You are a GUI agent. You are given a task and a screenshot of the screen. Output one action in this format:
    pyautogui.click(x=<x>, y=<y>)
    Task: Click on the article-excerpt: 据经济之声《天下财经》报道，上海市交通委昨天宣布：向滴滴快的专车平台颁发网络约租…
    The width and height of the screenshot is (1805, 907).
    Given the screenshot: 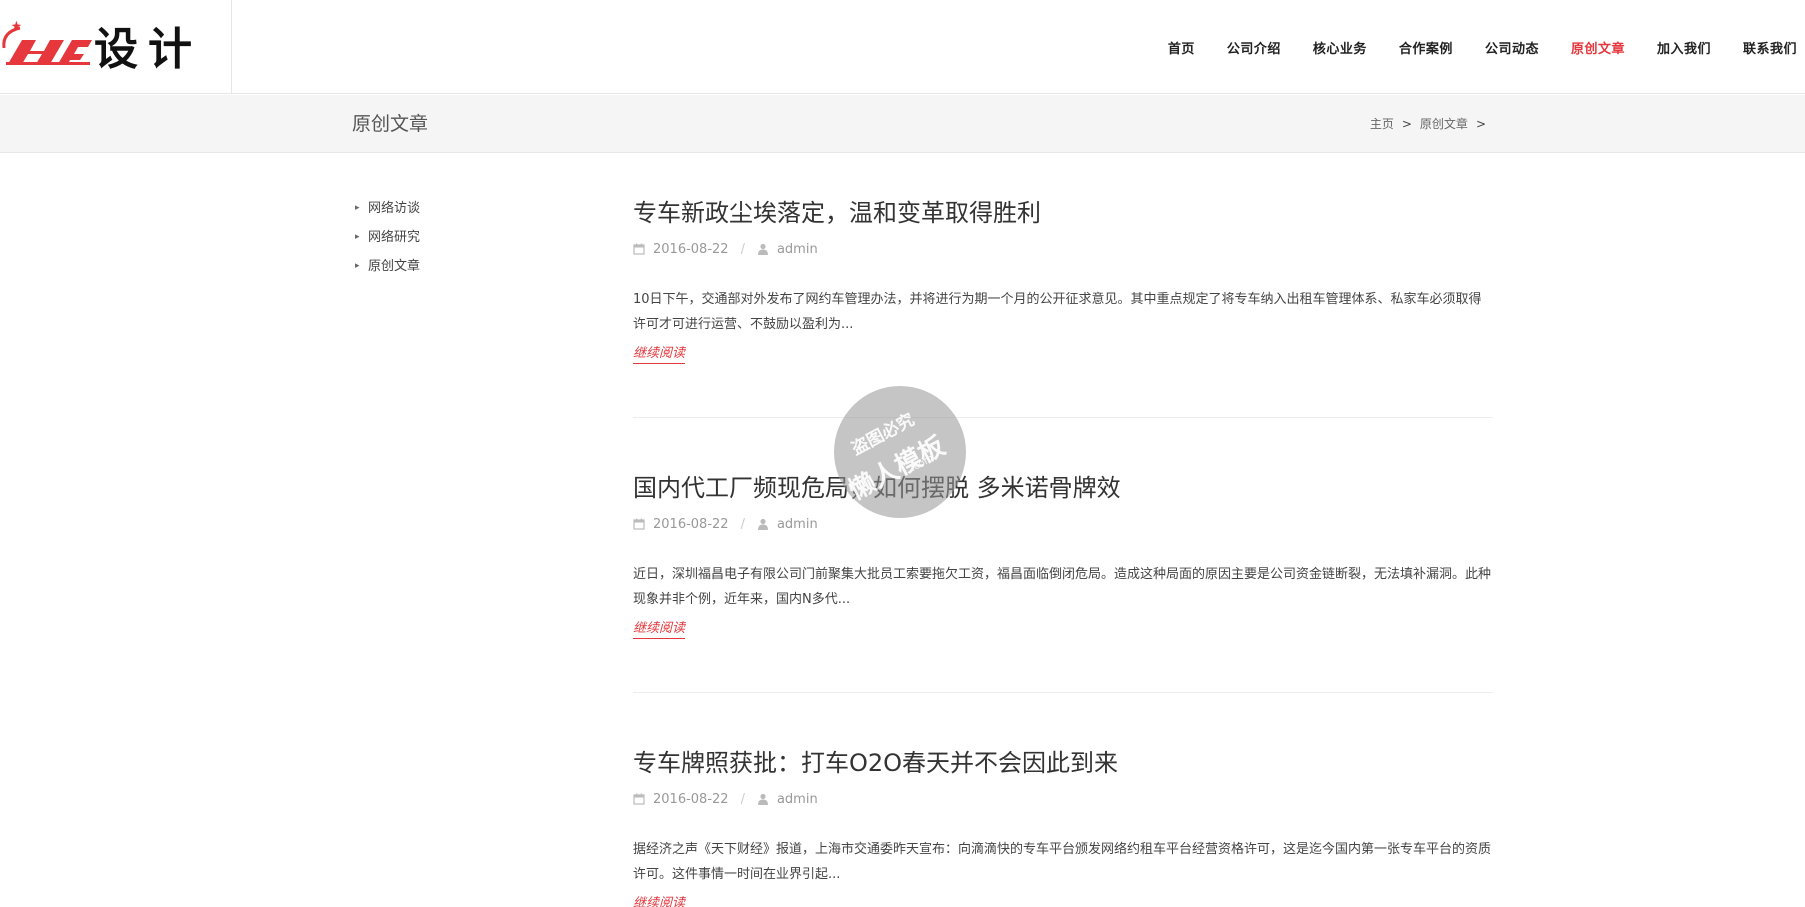 What is the action you would take?
    pyautogui.click(x=1062, y=862)
    